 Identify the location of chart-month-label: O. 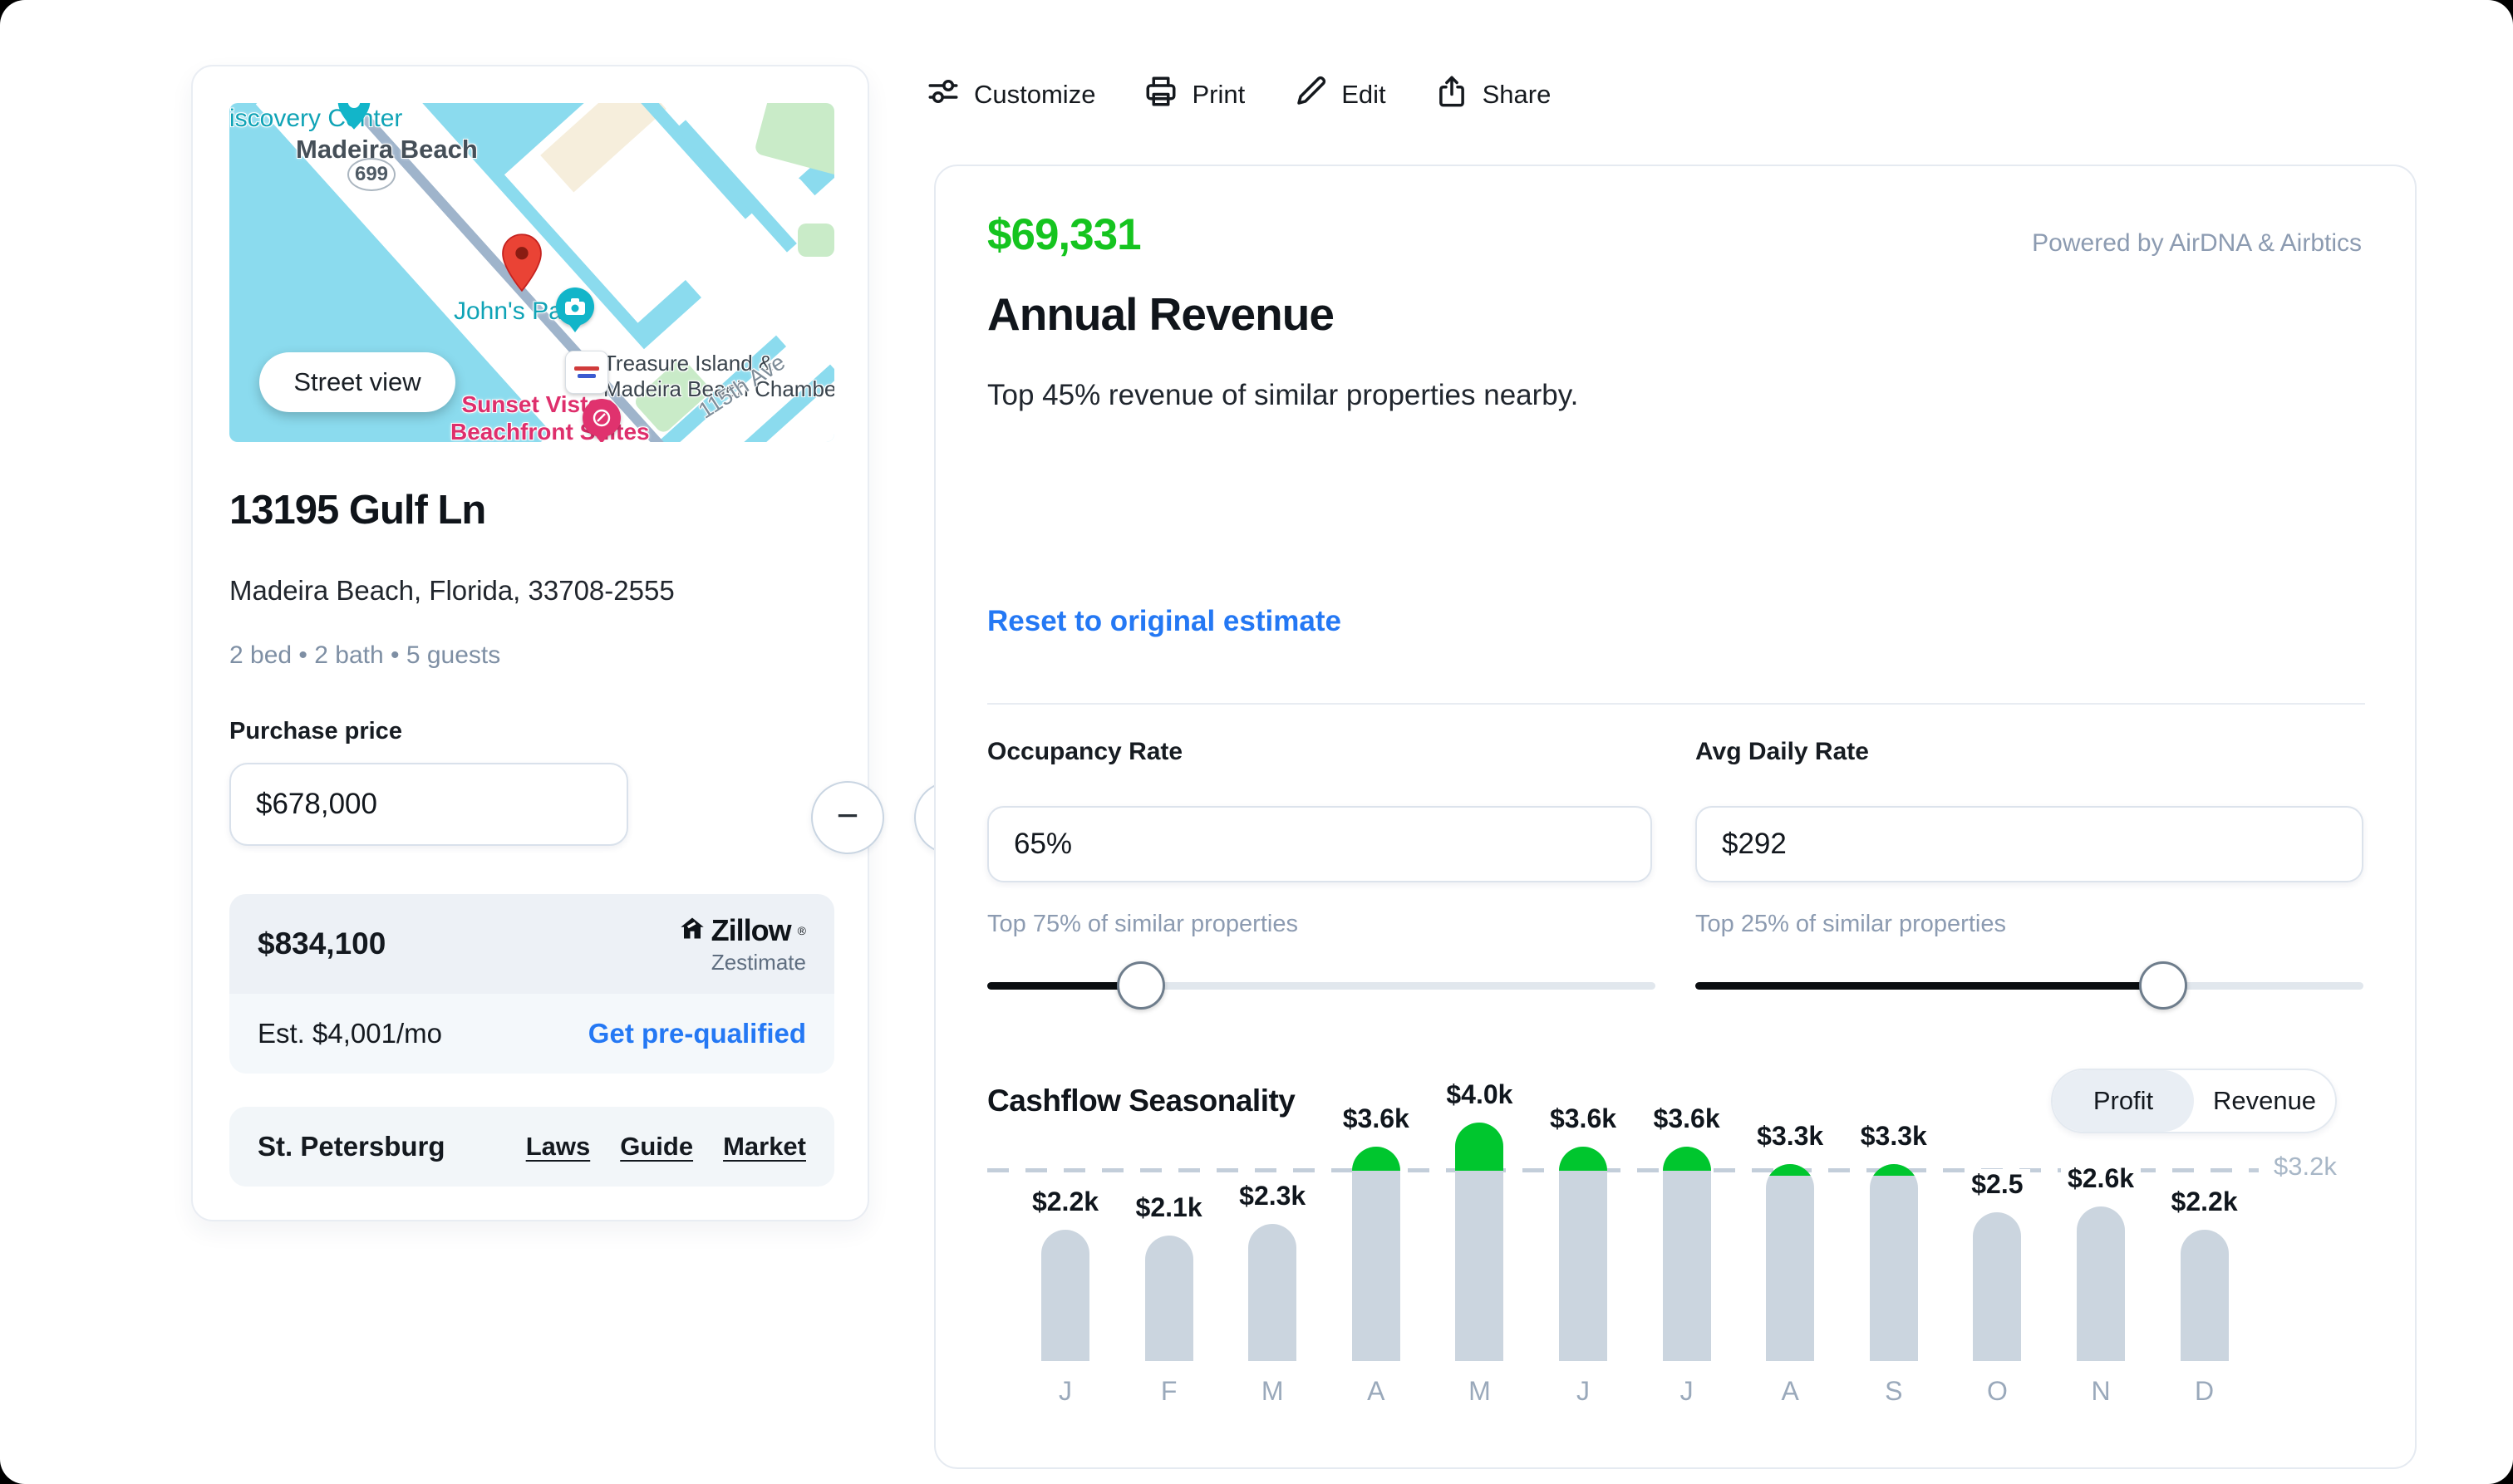
(1997, 1391).